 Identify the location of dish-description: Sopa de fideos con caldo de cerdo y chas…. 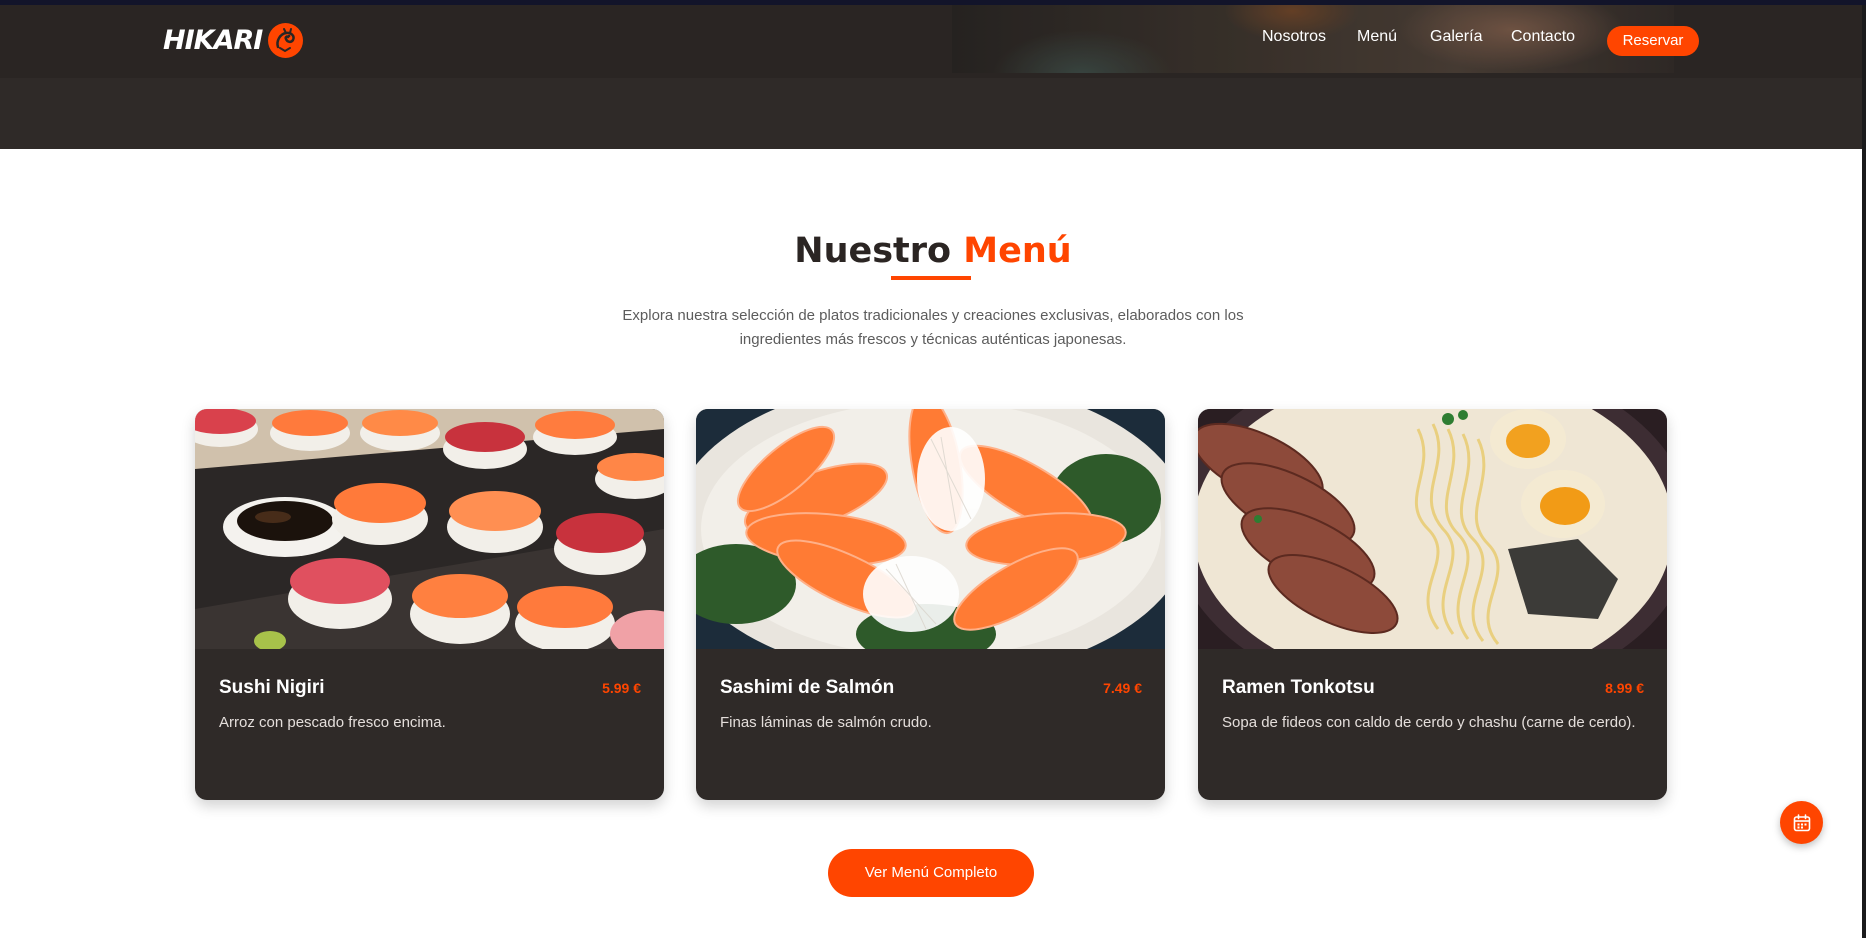
(1429, 722).